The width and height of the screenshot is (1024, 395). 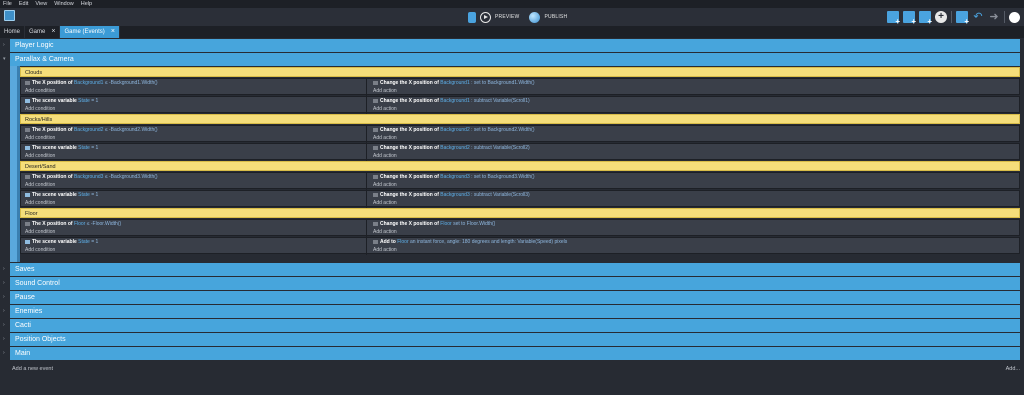 What do you see at coordinates (84, 32) in the screenshot?
I see `tab-label: Game (Events)` at bounding box center [84, 32].